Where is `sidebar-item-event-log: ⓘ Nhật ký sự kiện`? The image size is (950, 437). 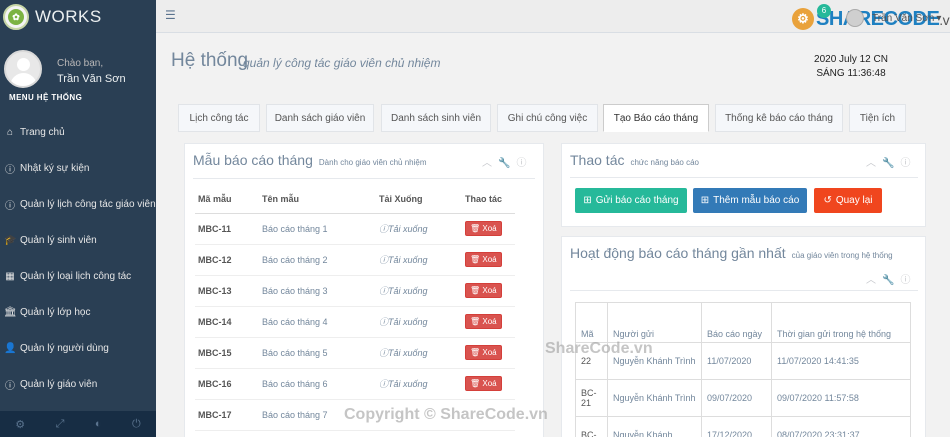 sidebar-item-event-log: ⓘ Nhật ký sự kiện is located at coordinates (78, 168).